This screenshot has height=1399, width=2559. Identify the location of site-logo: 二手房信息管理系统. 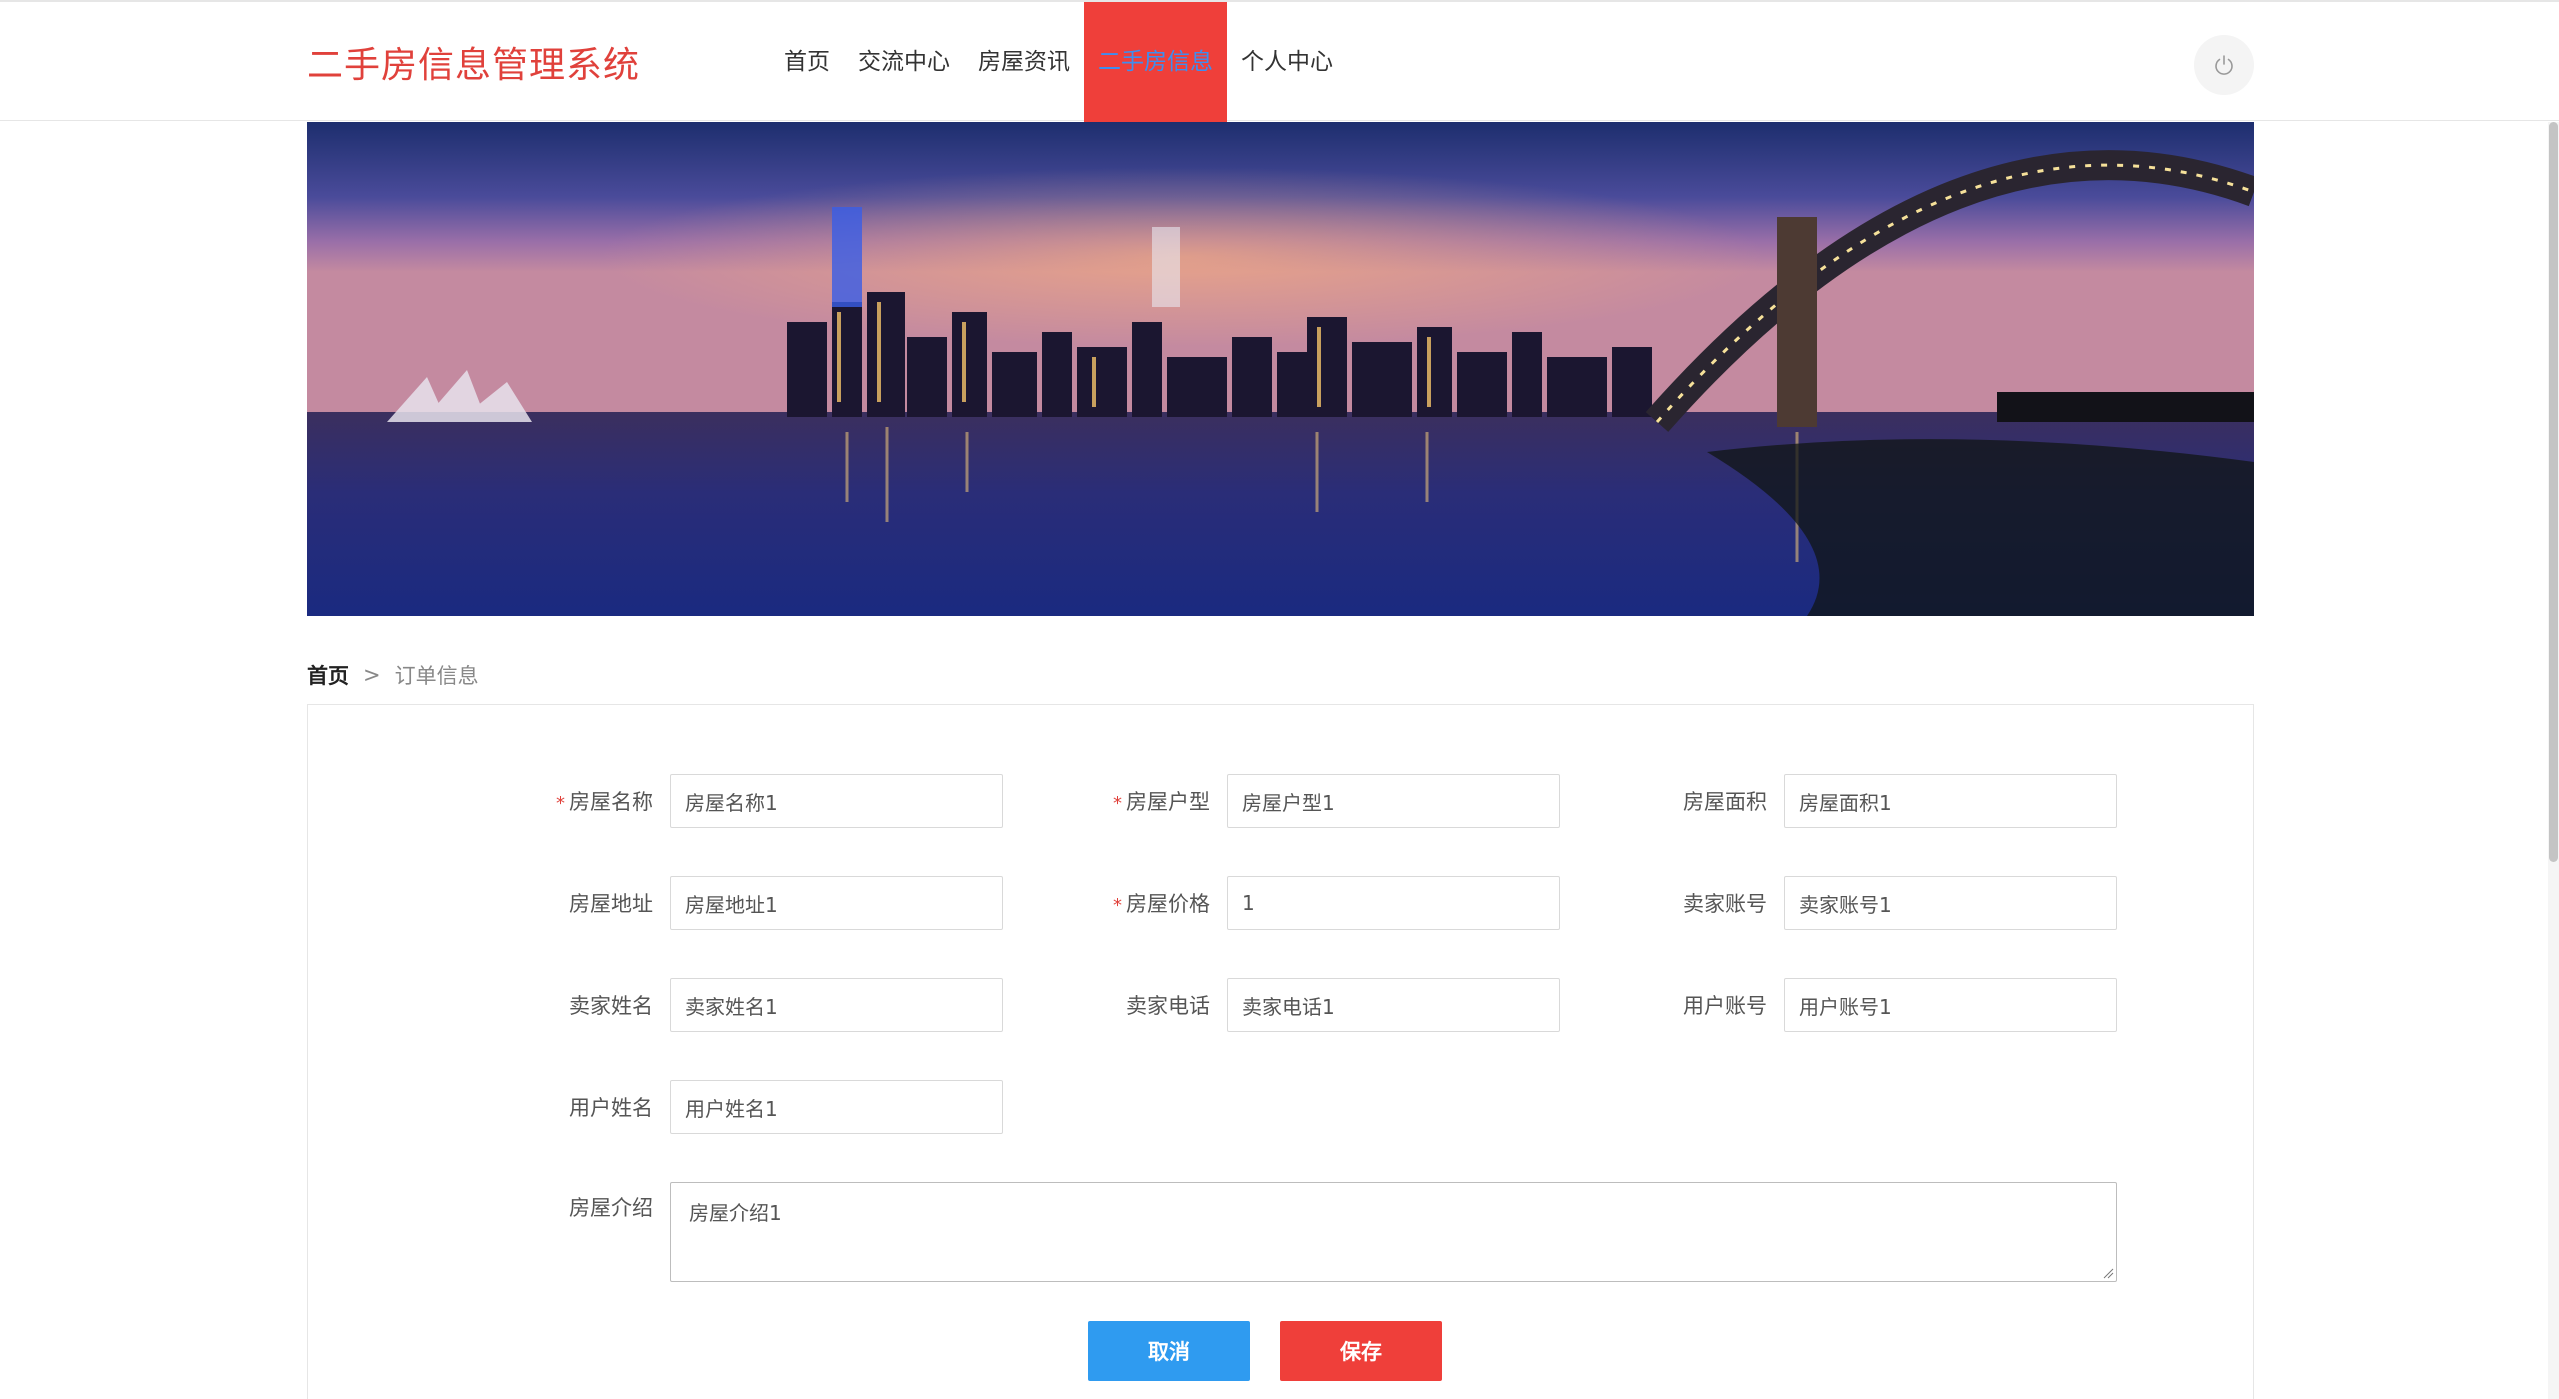
(473, 62).